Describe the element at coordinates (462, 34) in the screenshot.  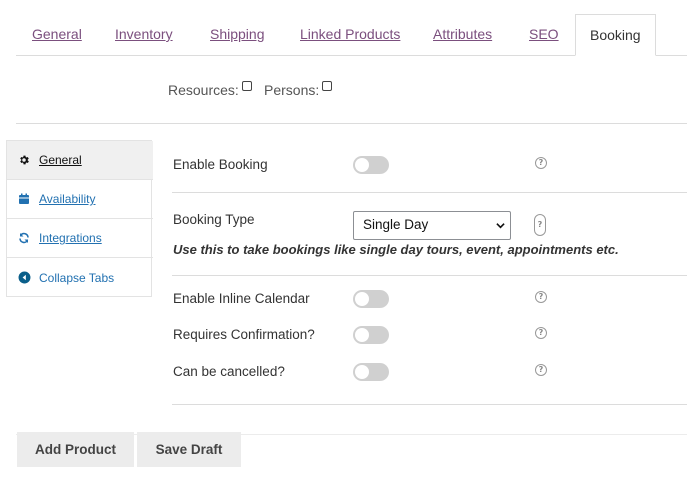
I see `tab-attributes: Attributes` at that location.